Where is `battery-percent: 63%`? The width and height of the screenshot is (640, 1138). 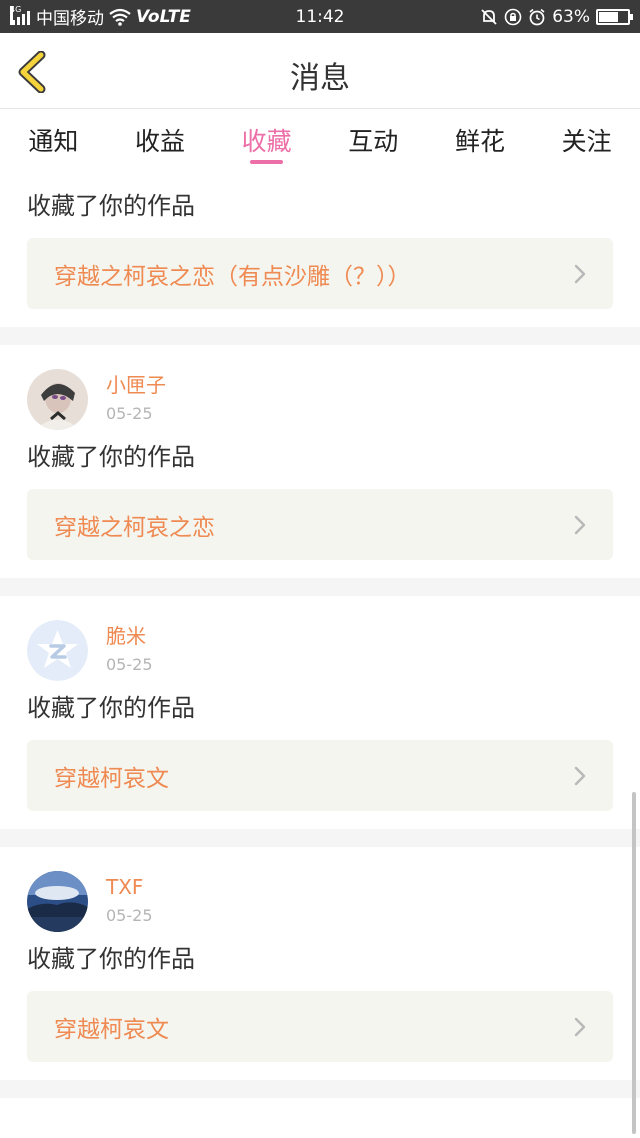
battery-percent: 63% is located at coordinates (571, 16).